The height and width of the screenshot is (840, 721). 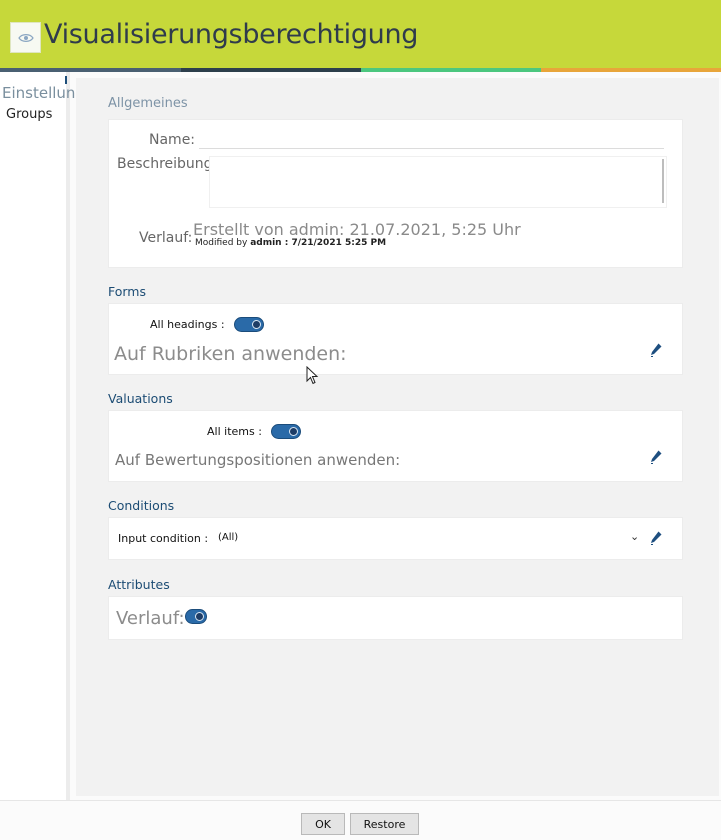 I want to click on history-modified: Modified by admin : 7/21/2021 5:25 PM, so click(x=290, y=243).